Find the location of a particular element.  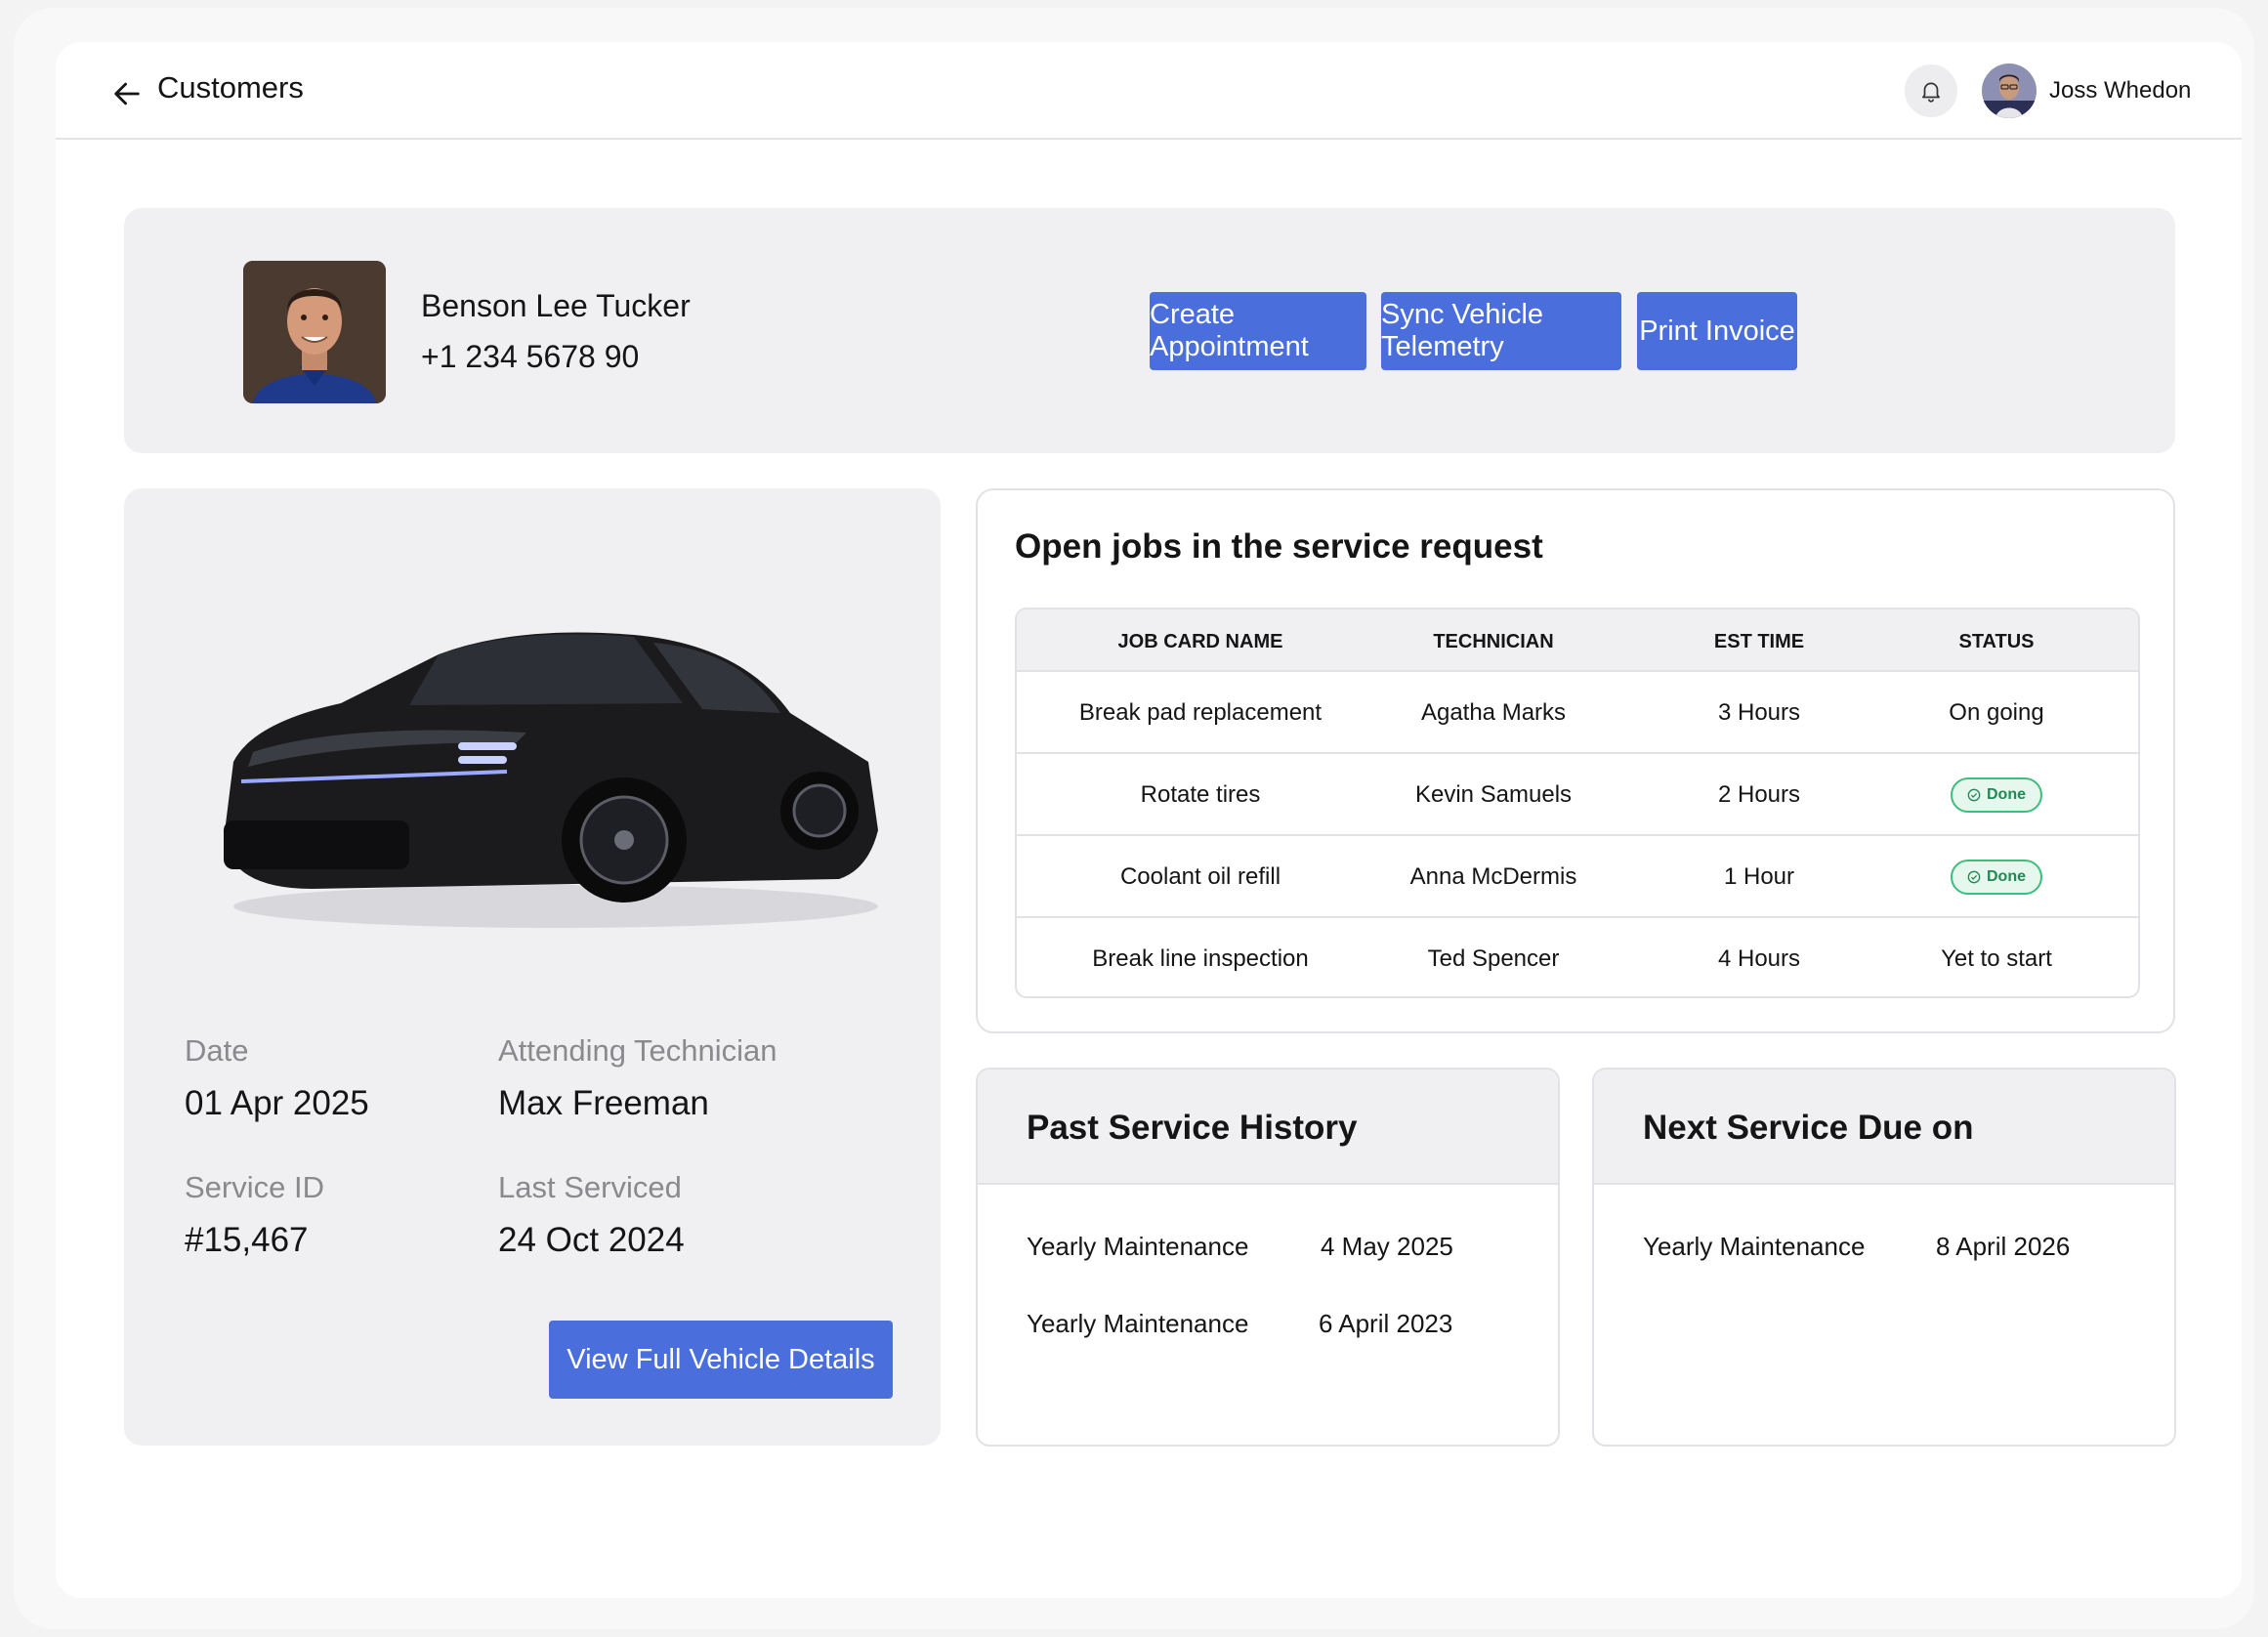

open-jobs-title: Open jobs in the service request is located at coordinates (1279, 546).